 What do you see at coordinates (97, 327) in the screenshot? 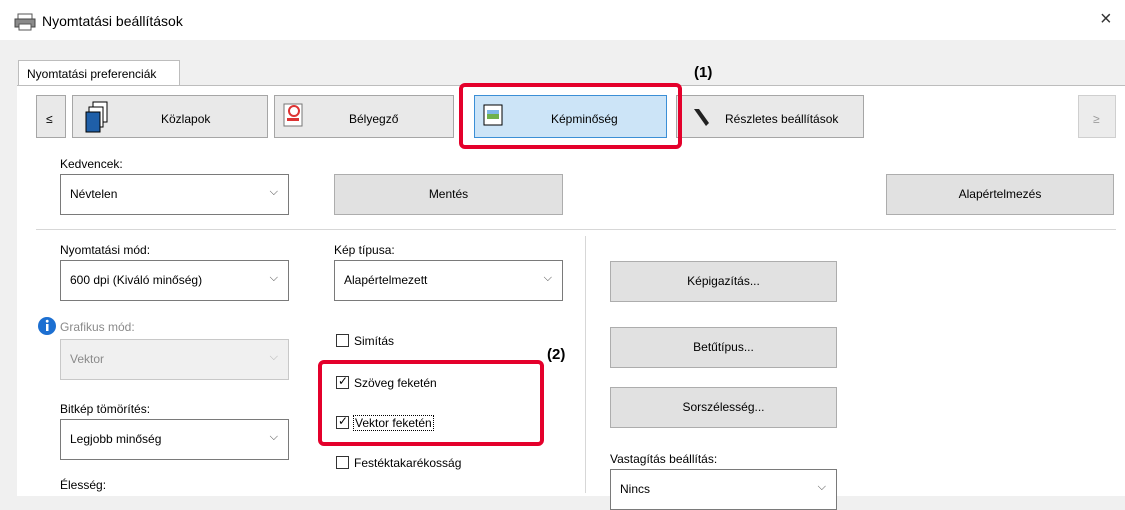
I see `graphics-mode-label: Grafikus mód:` at bounding box center [97, 327].